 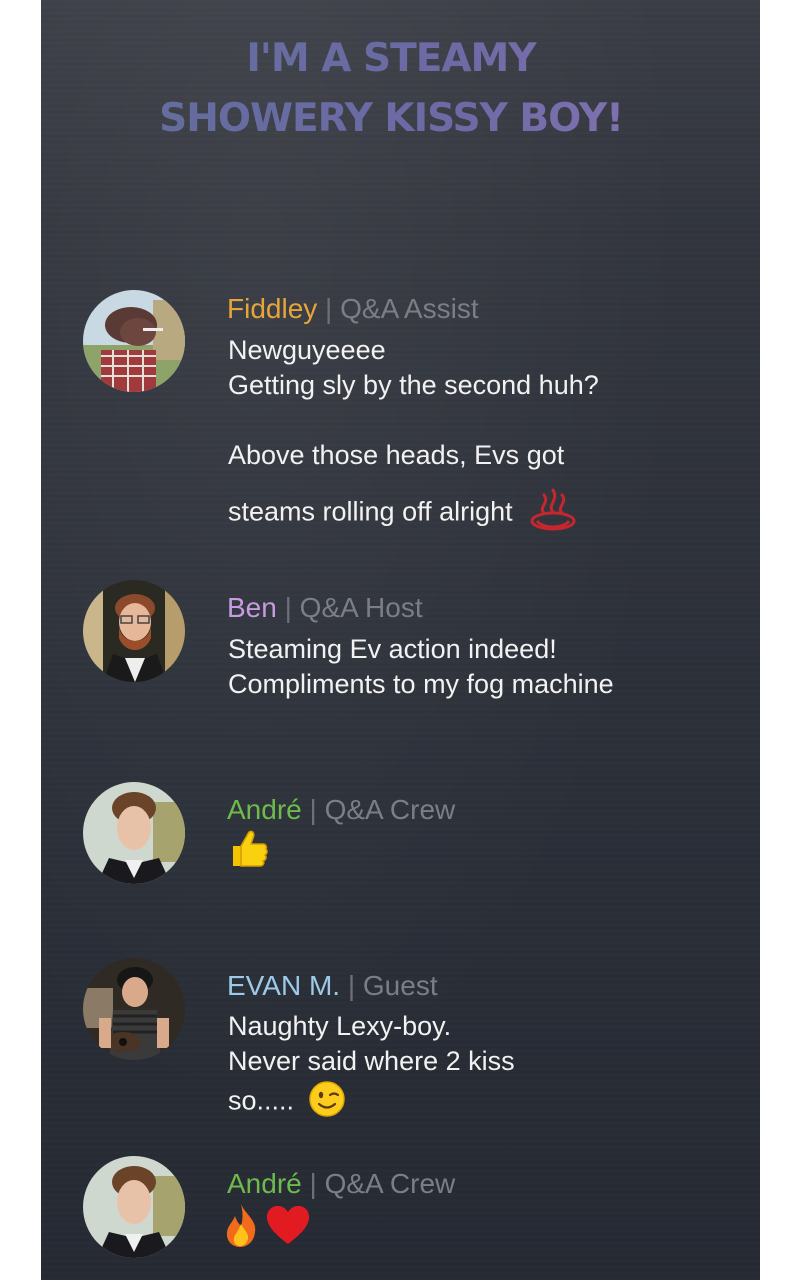 What do you see at coordinates (413, 385) in the screenshot?
I see `message-line: Getting sly by the second huh?` at bounding box center [413, 385].